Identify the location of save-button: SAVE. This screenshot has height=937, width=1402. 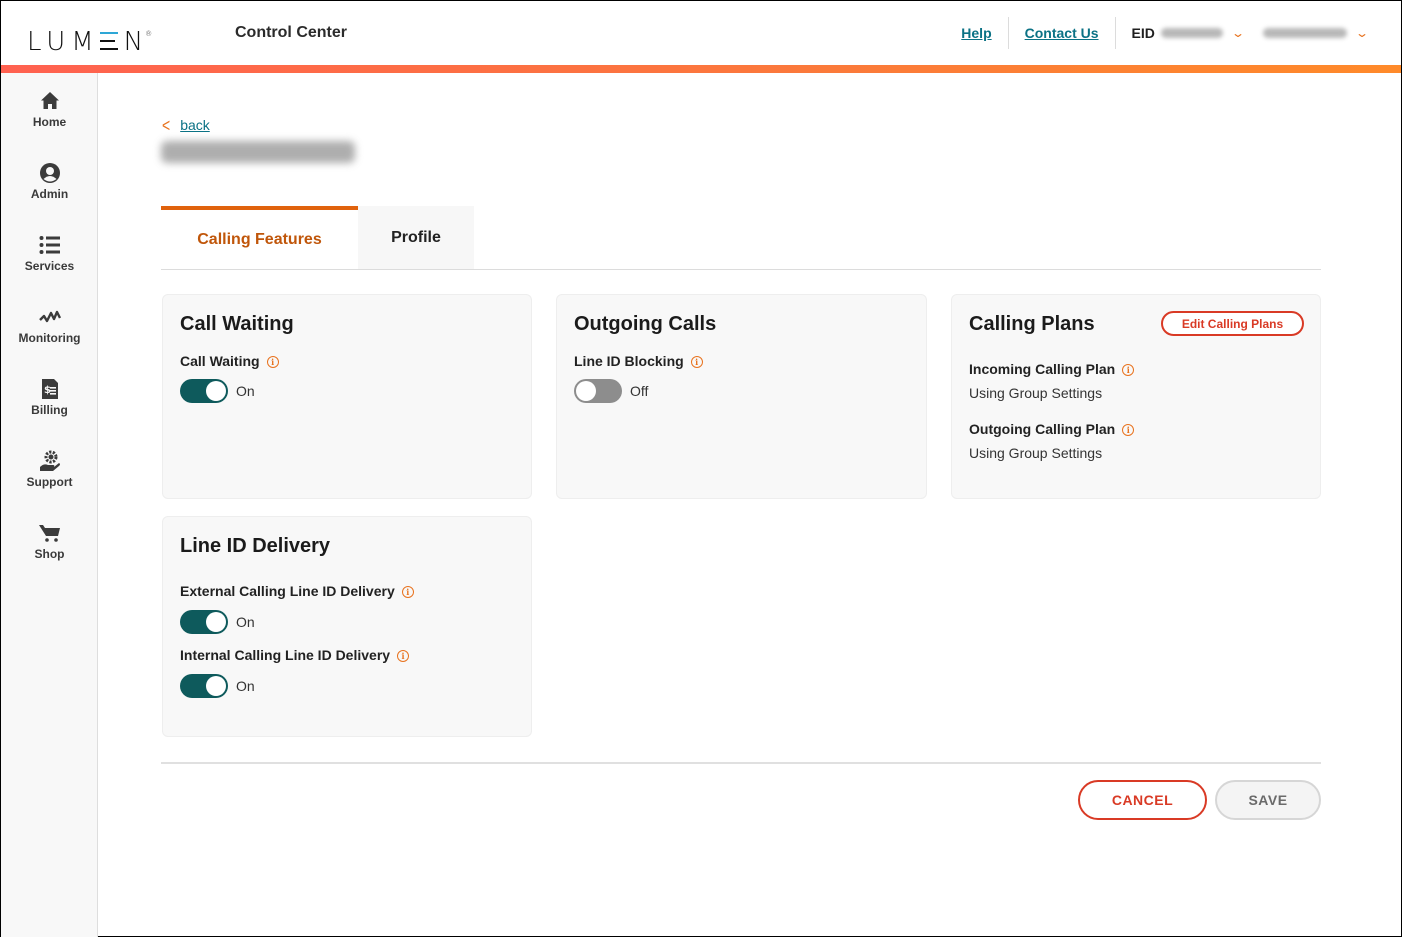
(1268, 800).